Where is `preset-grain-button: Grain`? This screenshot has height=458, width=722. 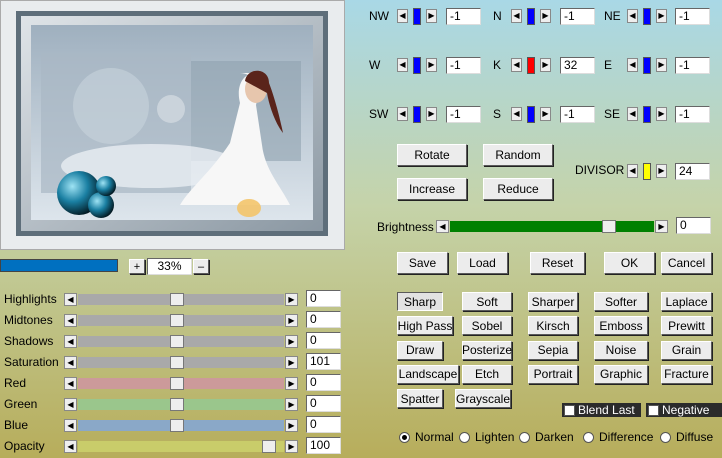 preset-grain-button: Grain is located at coordinates (686, 350).